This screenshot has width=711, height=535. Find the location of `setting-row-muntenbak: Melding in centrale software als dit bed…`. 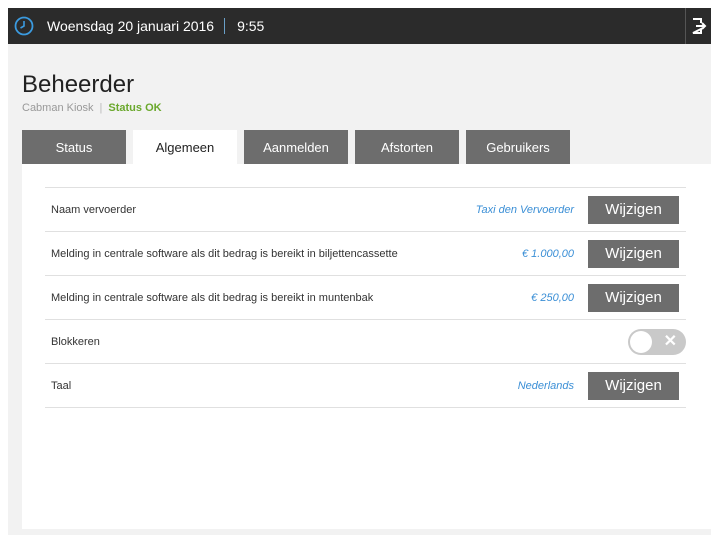

setting-row-muntenbak: Melding in centrale software als dit bed… is located at coordinates (365, 298).